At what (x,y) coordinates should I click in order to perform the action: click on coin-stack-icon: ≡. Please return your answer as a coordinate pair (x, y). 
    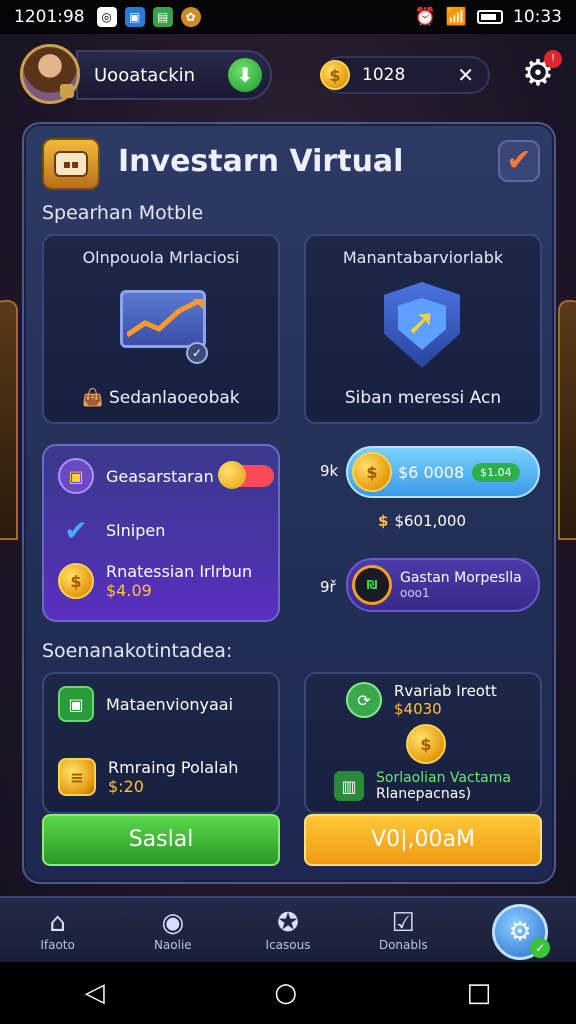
    Looking at the image, I should click on (77, 777).